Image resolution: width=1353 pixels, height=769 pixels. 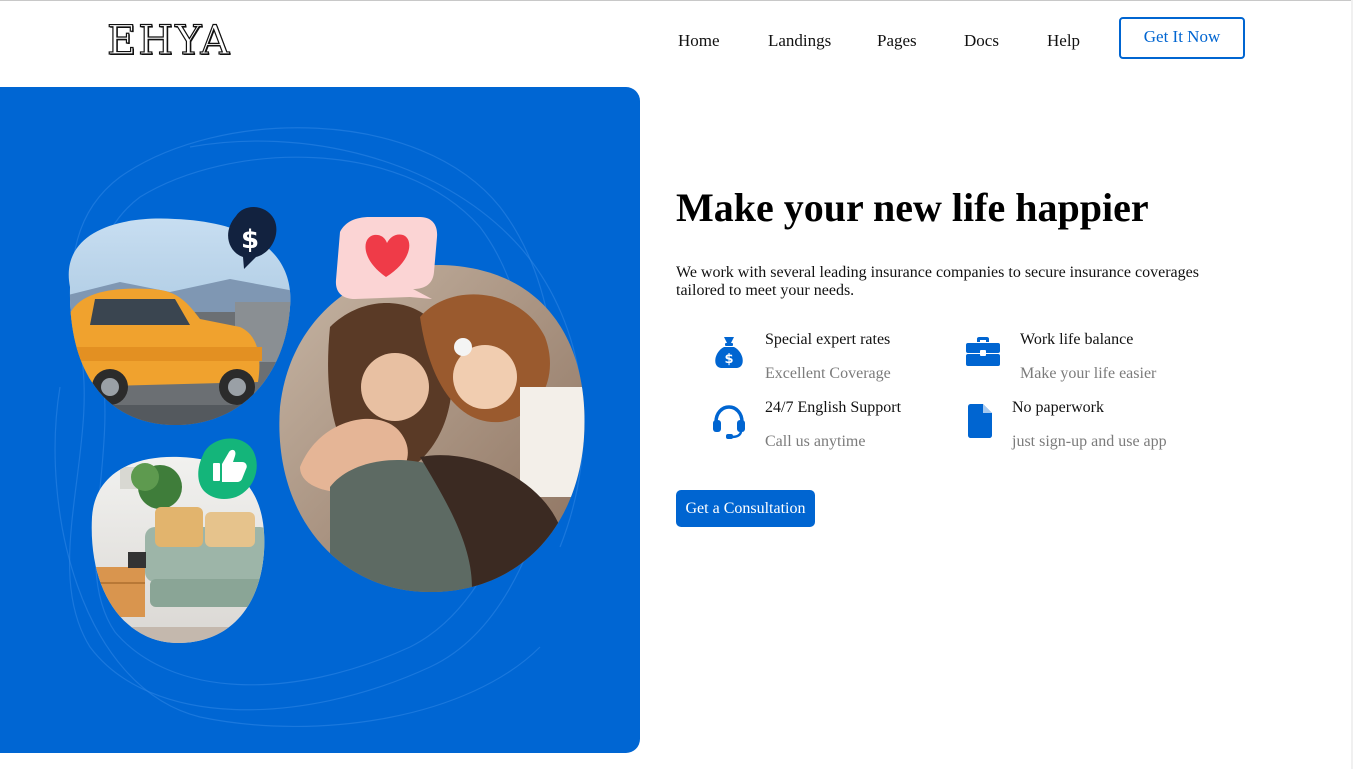 What do you see at coordinates (897, 41) in the screenshot?
I see `nav-pages: Pages` at bounding box center [897, 41].